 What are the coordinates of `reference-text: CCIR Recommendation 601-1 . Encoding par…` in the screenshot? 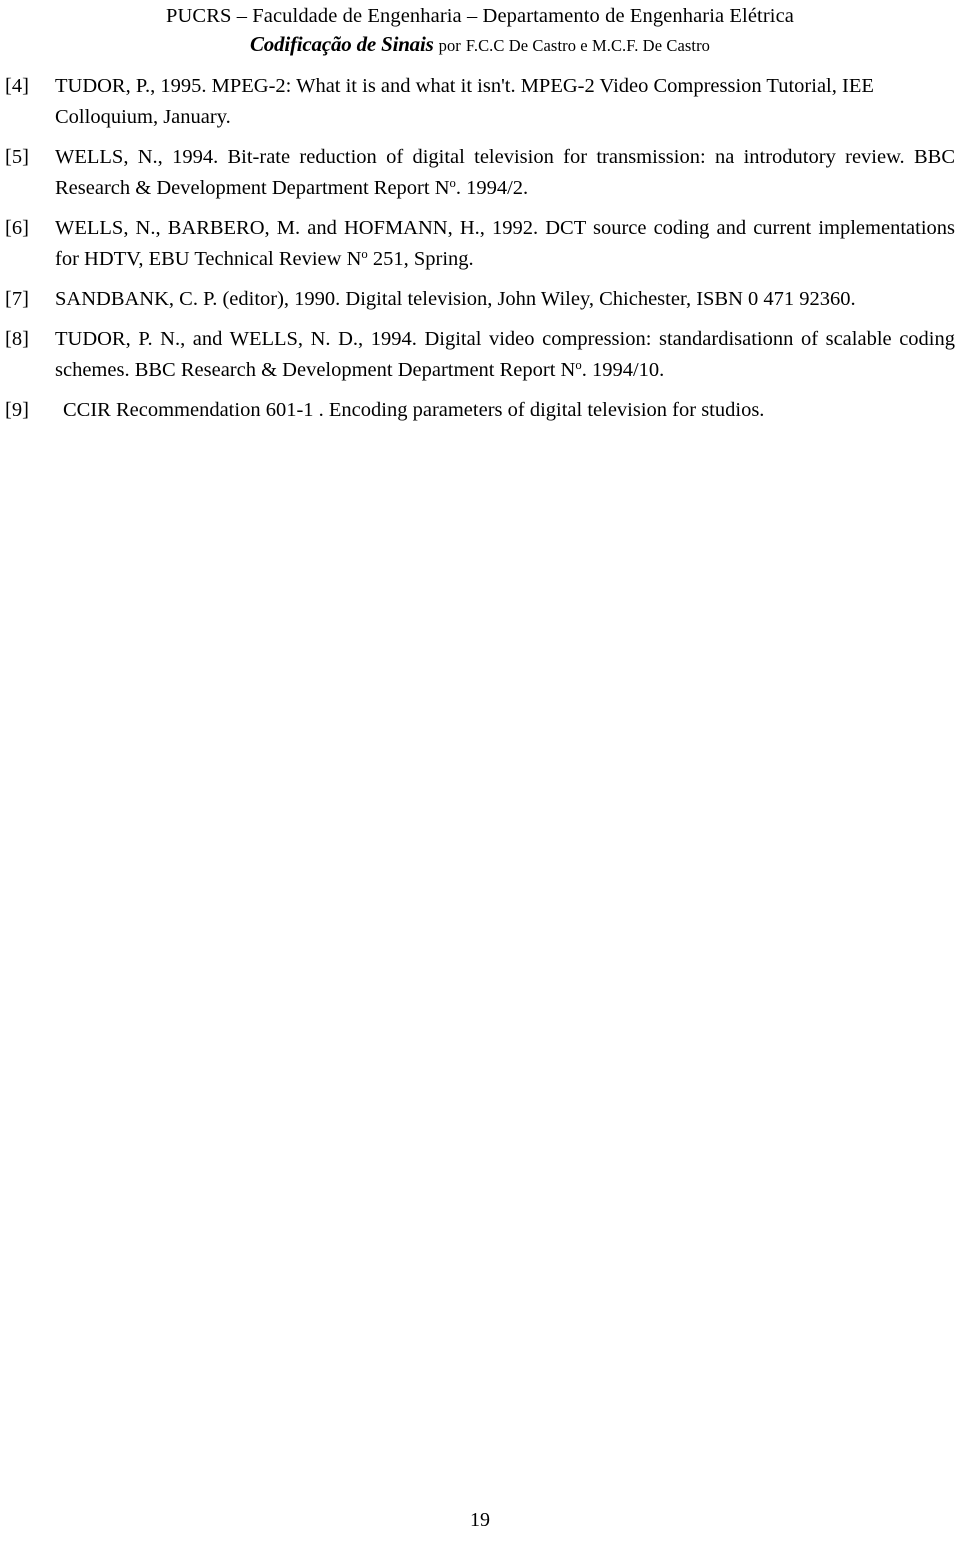 It's located at (509, 410).